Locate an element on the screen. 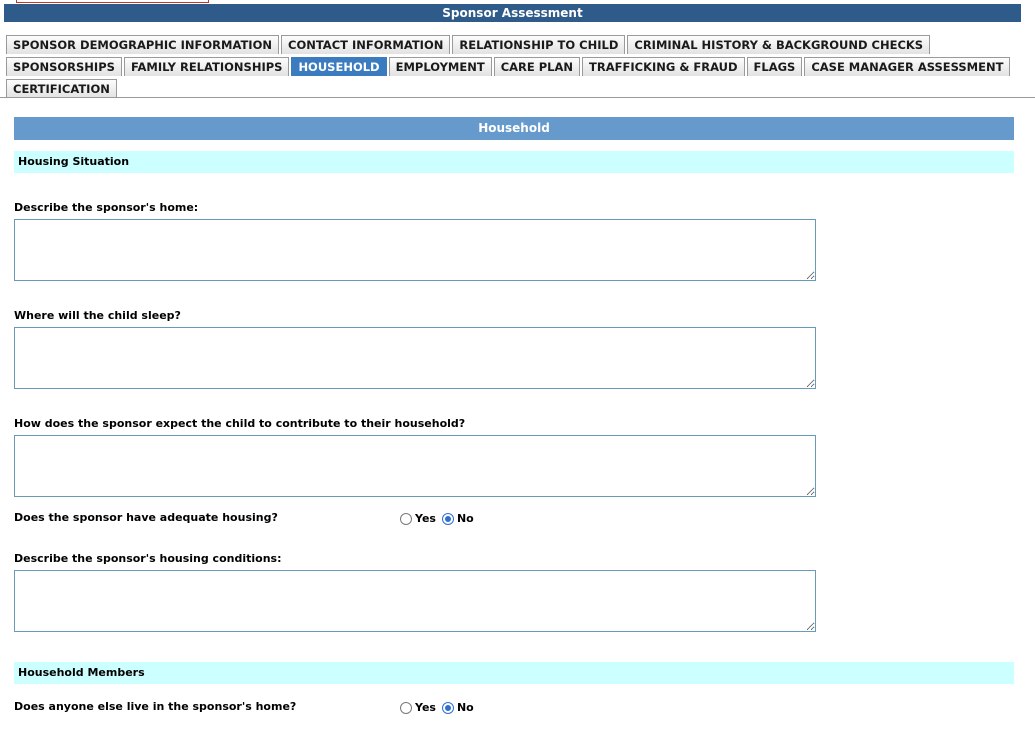 The height and width of the screenshot is (731, 1035). tab-sponsorships: SPONSORSHIPS is located at coordinates (64, 66).